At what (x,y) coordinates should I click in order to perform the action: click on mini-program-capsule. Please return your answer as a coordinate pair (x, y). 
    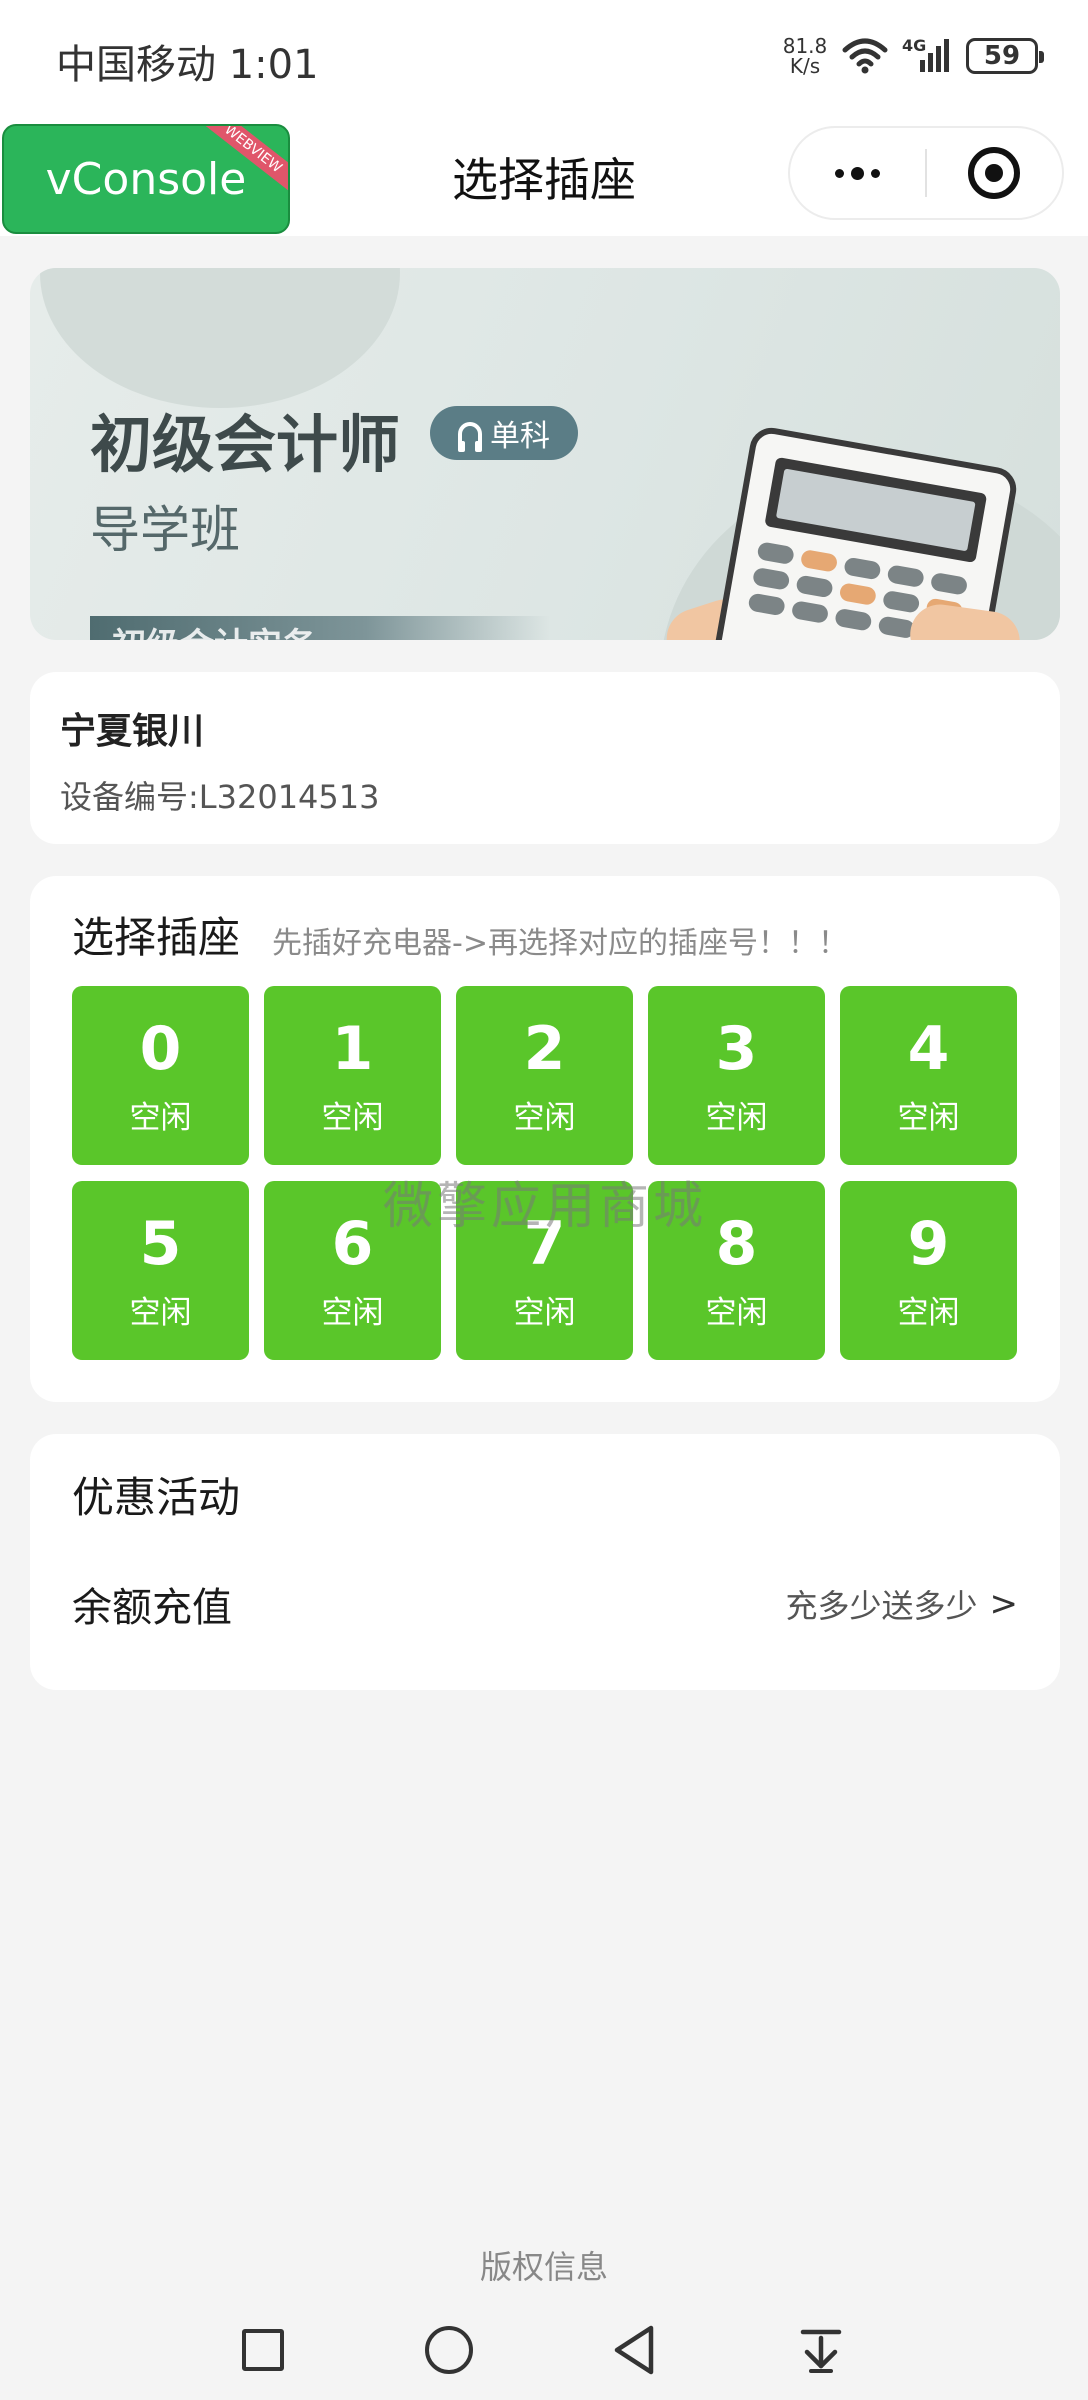
    Looking at the image, I should click on (926, 173).